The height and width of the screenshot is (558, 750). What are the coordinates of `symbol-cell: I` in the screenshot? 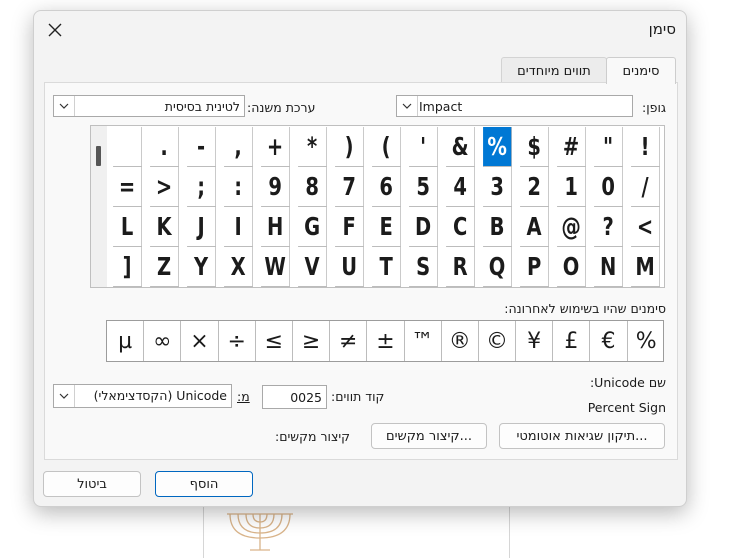 It's located at (238, 227).